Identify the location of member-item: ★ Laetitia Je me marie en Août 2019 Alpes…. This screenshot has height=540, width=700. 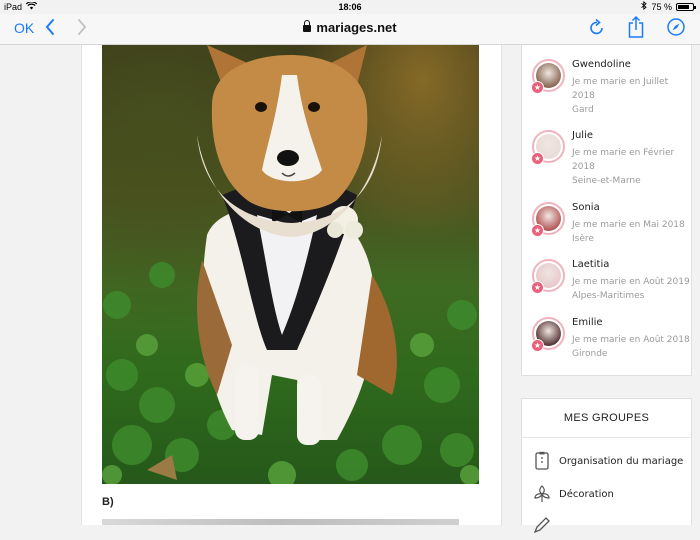
(611, 287).